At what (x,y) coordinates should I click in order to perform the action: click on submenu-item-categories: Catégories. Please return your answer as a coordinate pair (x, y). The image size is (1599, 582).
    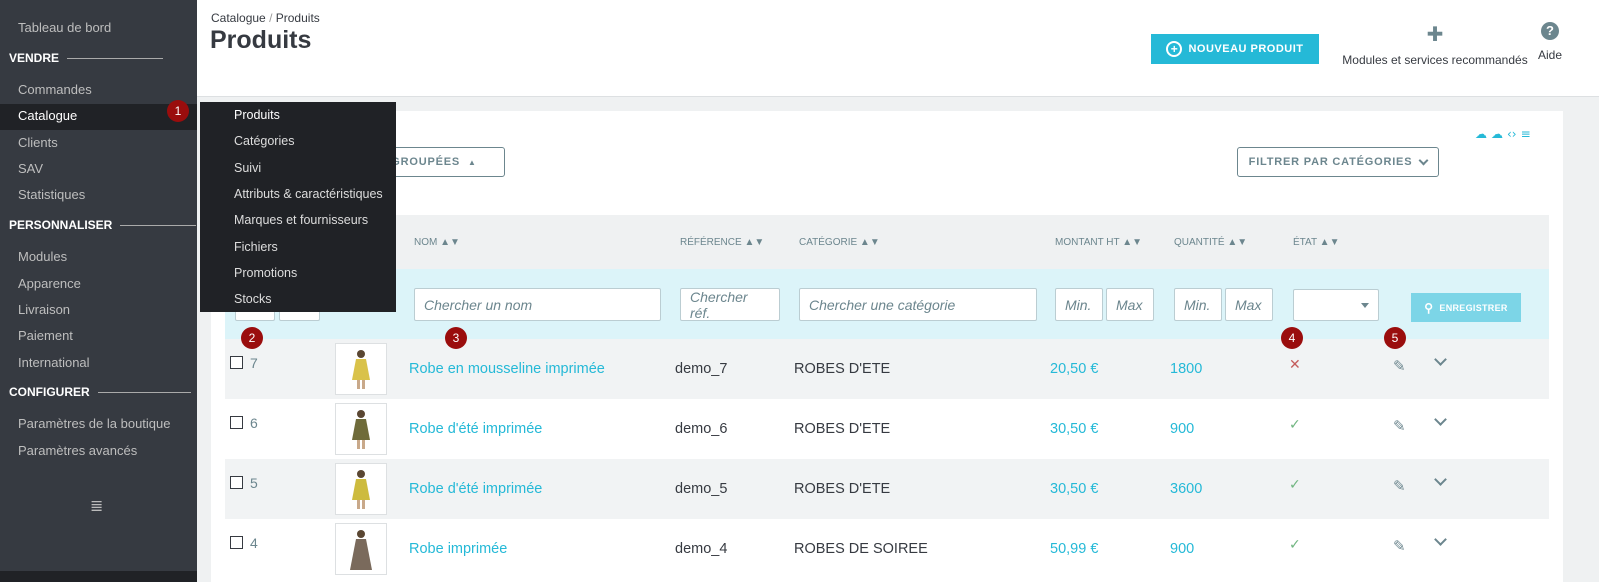
    Looking at the image, I should click on (264, 141).